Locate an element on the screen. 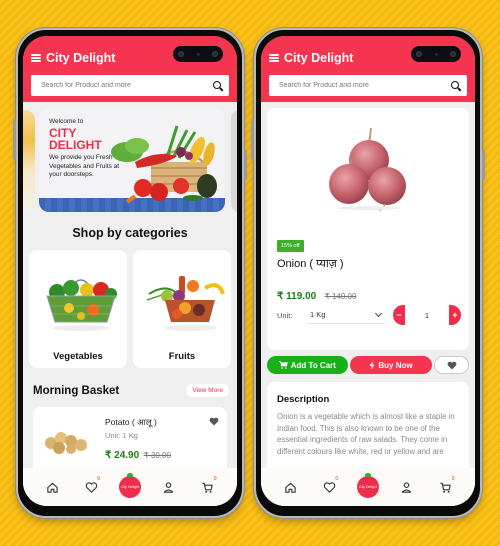 This screenshot has width=500, height=546. unit-label: Unit: is located at coordinates (285, 315).